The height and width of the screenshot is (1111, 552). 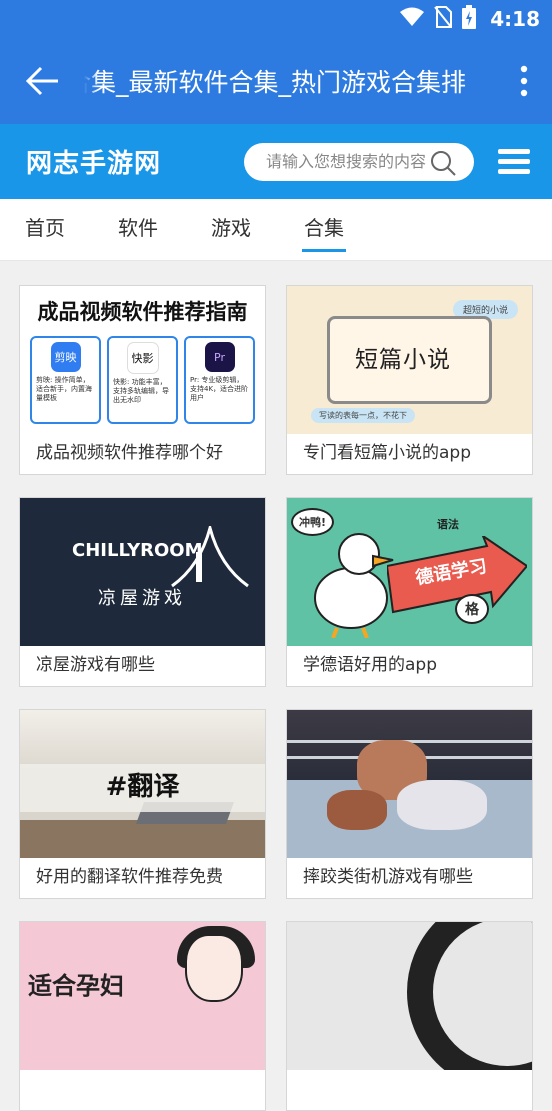 I want to click on card-caption: 凉屋游戏有哪些, so click(x=95, y=665).